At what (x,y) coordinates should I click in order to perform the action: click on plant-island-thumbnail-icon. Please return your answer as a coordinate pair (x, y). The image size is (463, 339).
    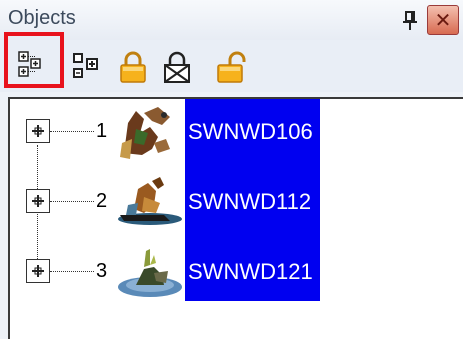
    Looking at the image, I should click on (149, 273).